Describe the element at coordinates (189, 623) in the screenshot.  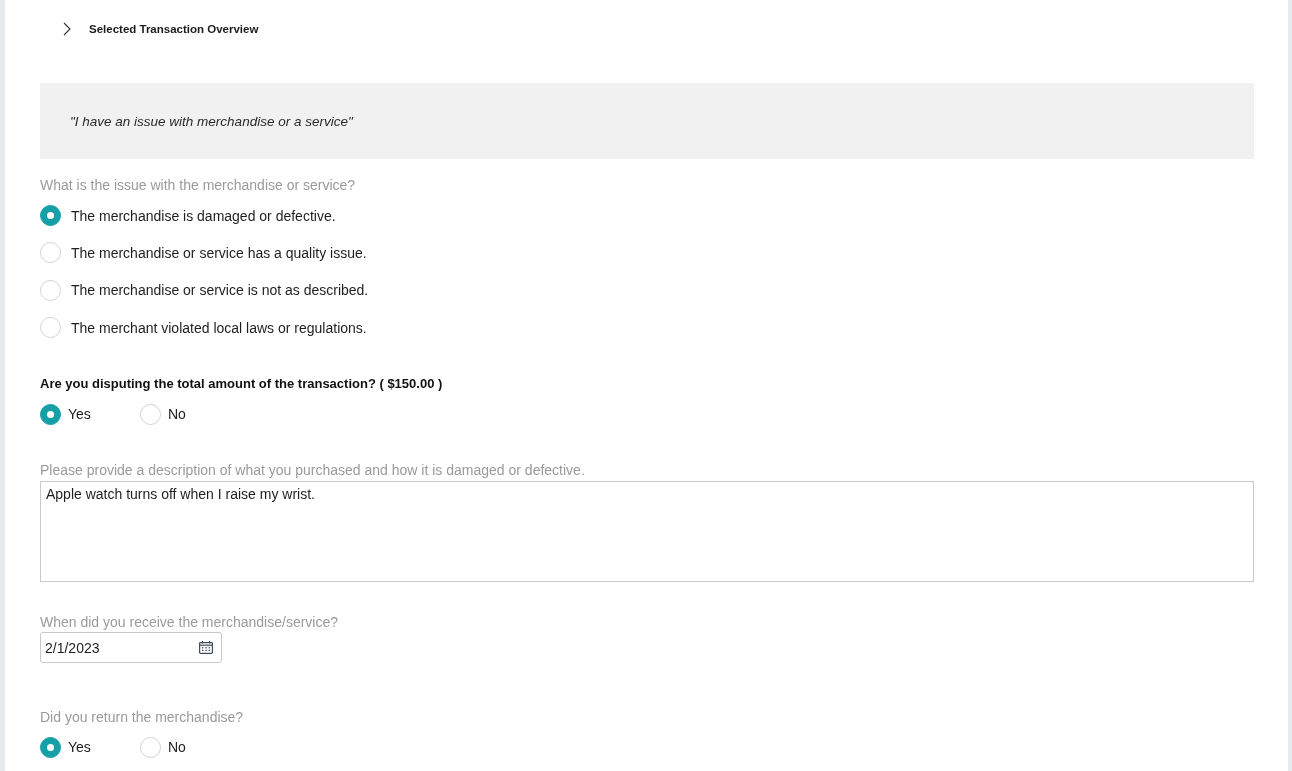
I see `question-label: When did you receive the merchandise/service?` at that location.